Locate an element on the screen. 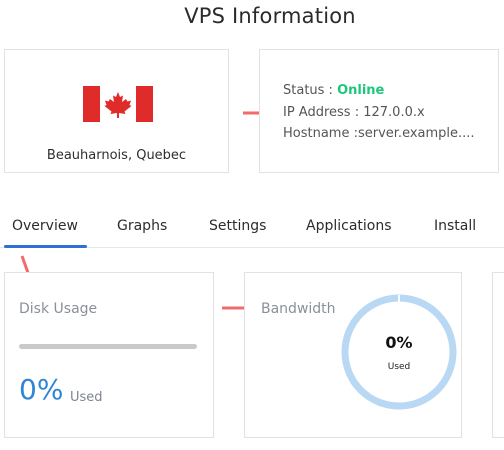 This screenshot has width=504, height=450. disk-usage-progress is located at coordinates (108, 346).